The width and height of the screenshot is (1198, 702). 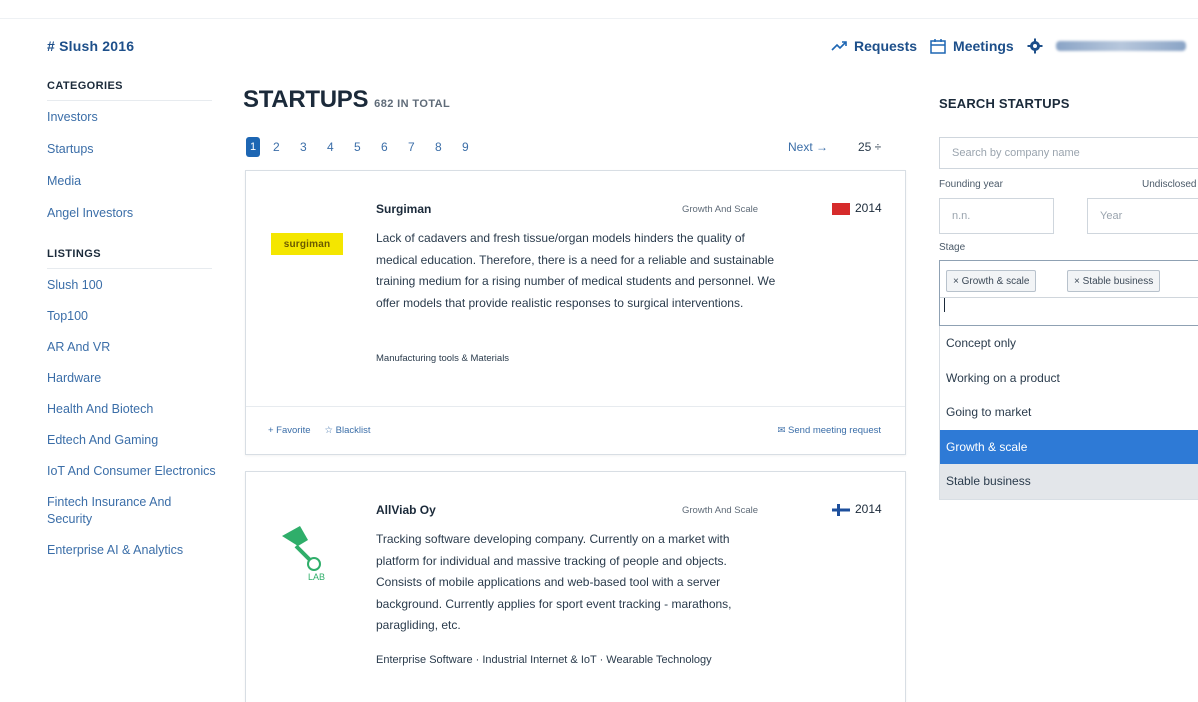 I want to click on requests-link: Requests, so click(x=873, y=46).